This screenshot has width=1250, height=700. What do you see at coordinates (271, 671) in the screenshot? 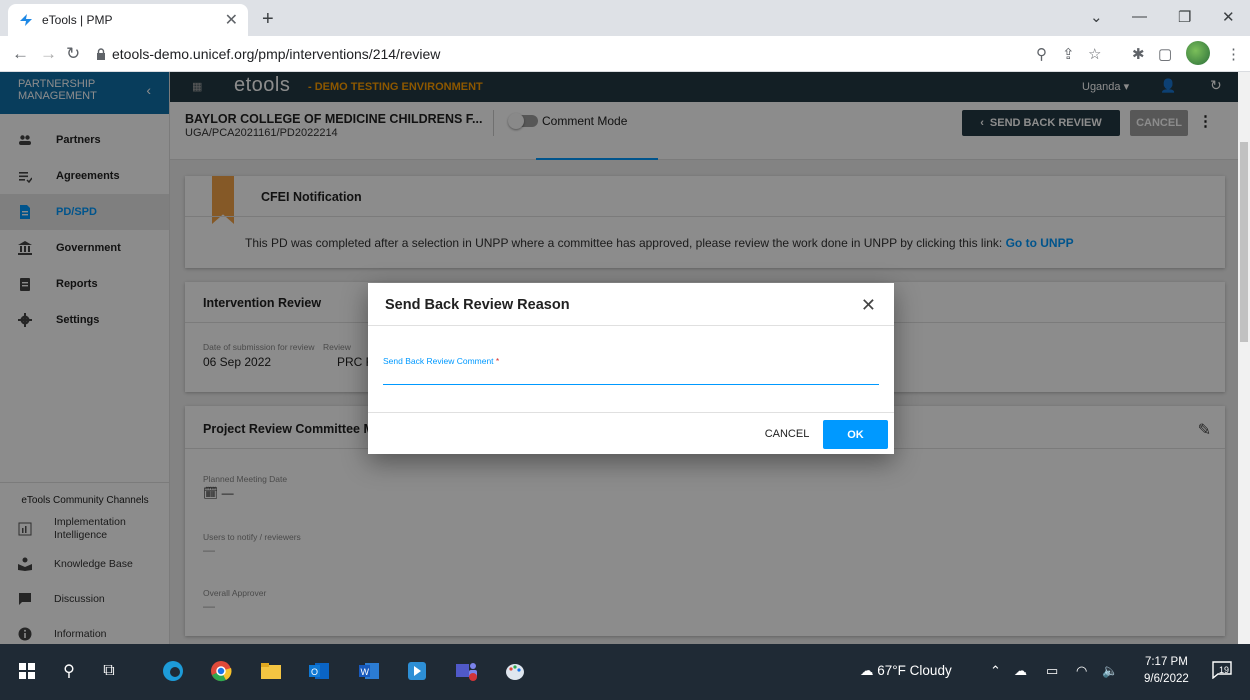
I see `file-explorer-icon` at bounding box center [271, 671].